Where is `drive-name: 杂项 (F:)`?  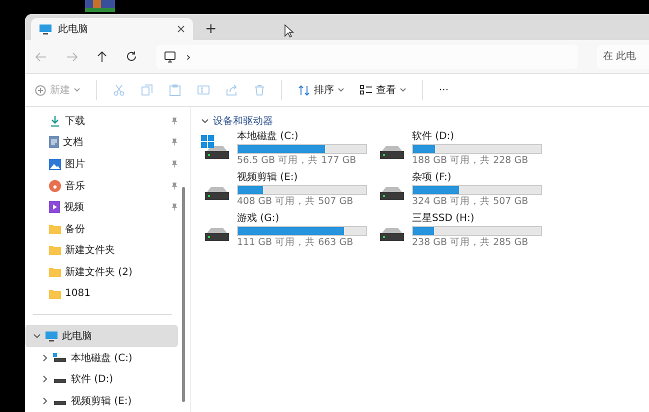
drive-name: 杂项 (F:) is located at coordinates (477, 178).